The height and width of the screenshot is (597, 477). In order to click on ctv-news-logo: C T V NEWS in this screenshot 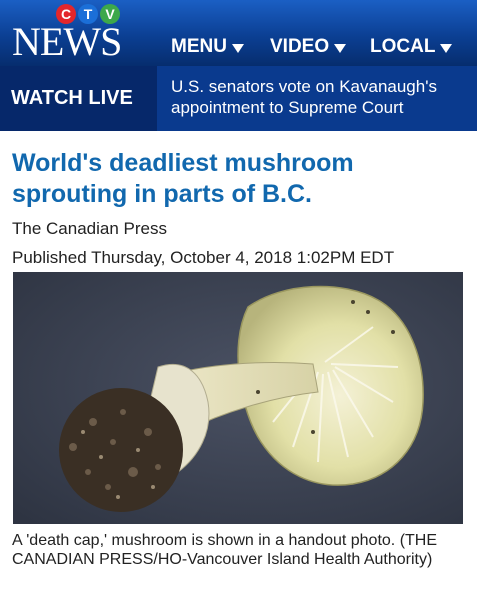, I will do `click(68, 34)`.